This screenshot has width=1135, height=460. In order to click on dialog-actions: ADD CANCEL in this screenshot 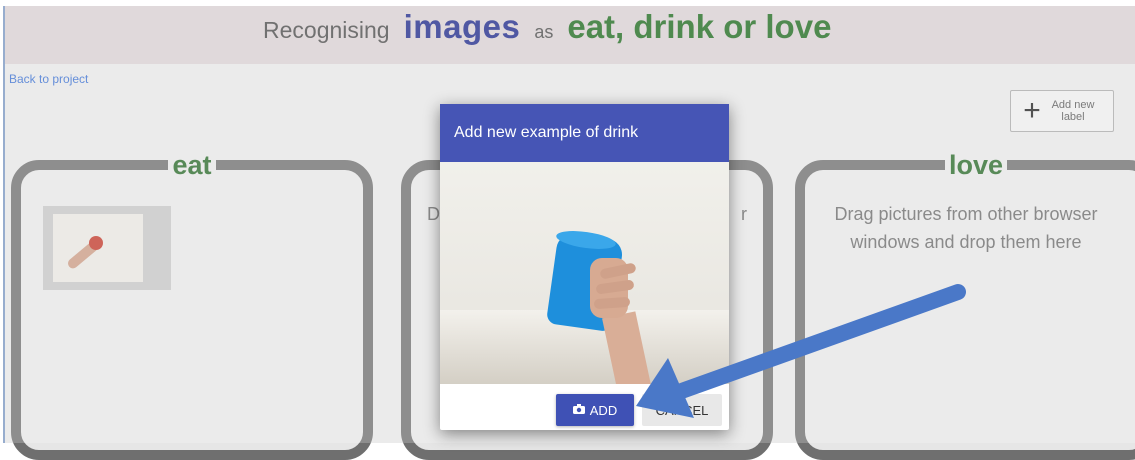, I will do `click(584, 407)`.